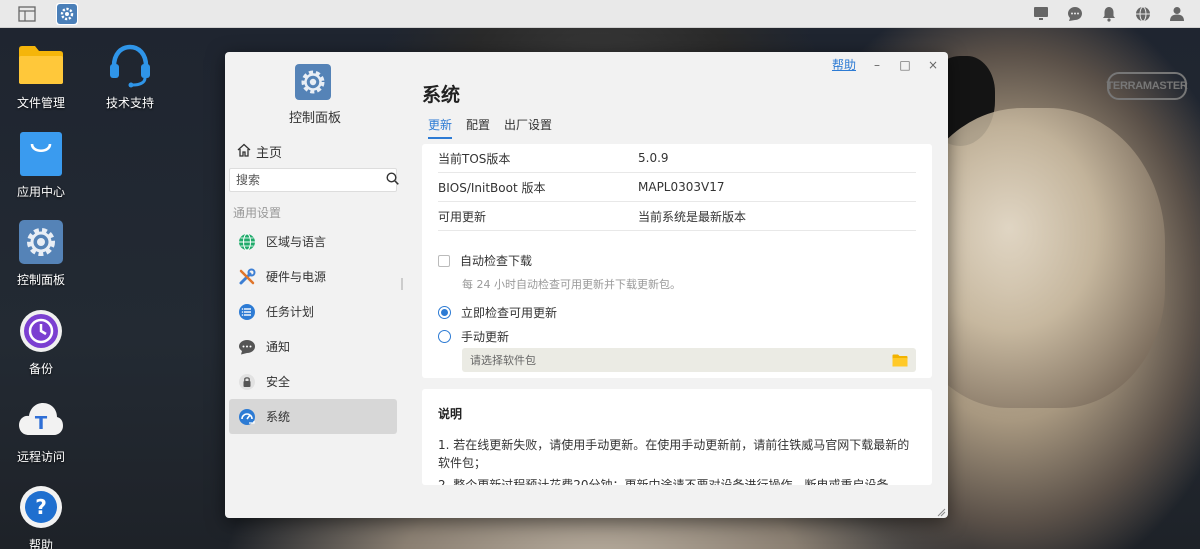 The image size is (1200, 549). Describe the element at coordinates (496, 261) in the screenshot. I see `auto-check-label: 自动检查下载` at that location.